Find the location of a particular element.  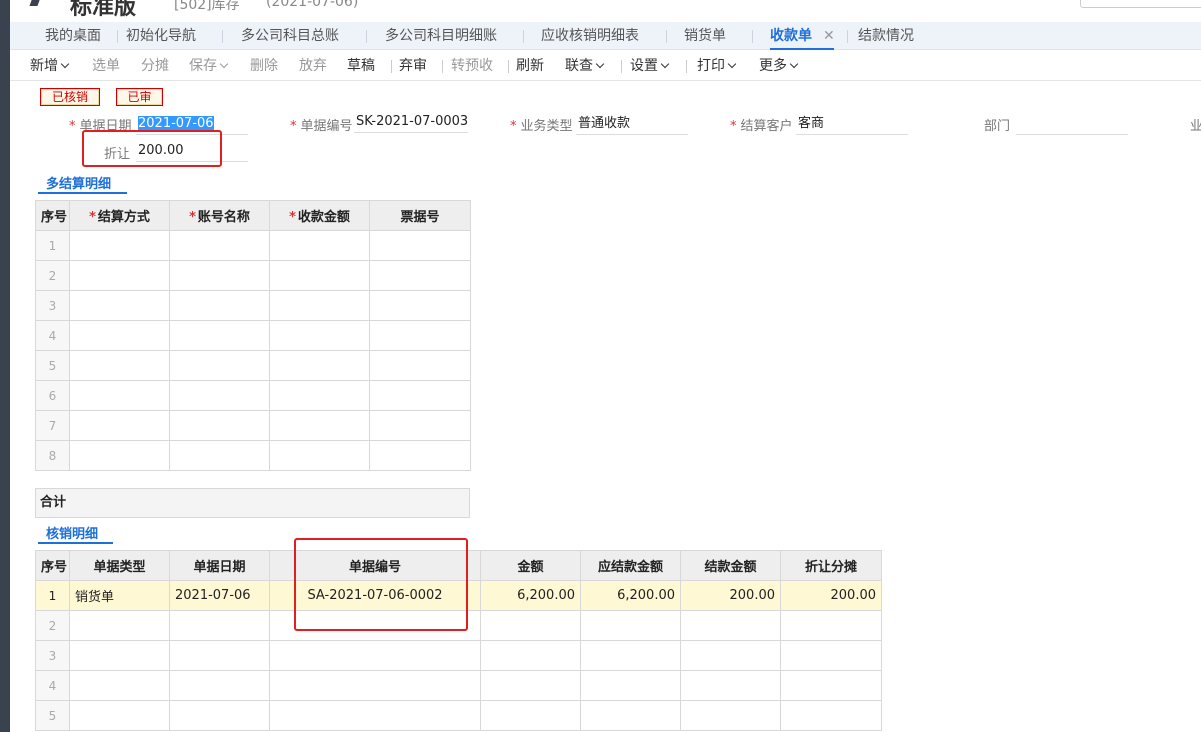

tab-multi-detail: 多公司科目明细账 is located at coordinates (441, 36).